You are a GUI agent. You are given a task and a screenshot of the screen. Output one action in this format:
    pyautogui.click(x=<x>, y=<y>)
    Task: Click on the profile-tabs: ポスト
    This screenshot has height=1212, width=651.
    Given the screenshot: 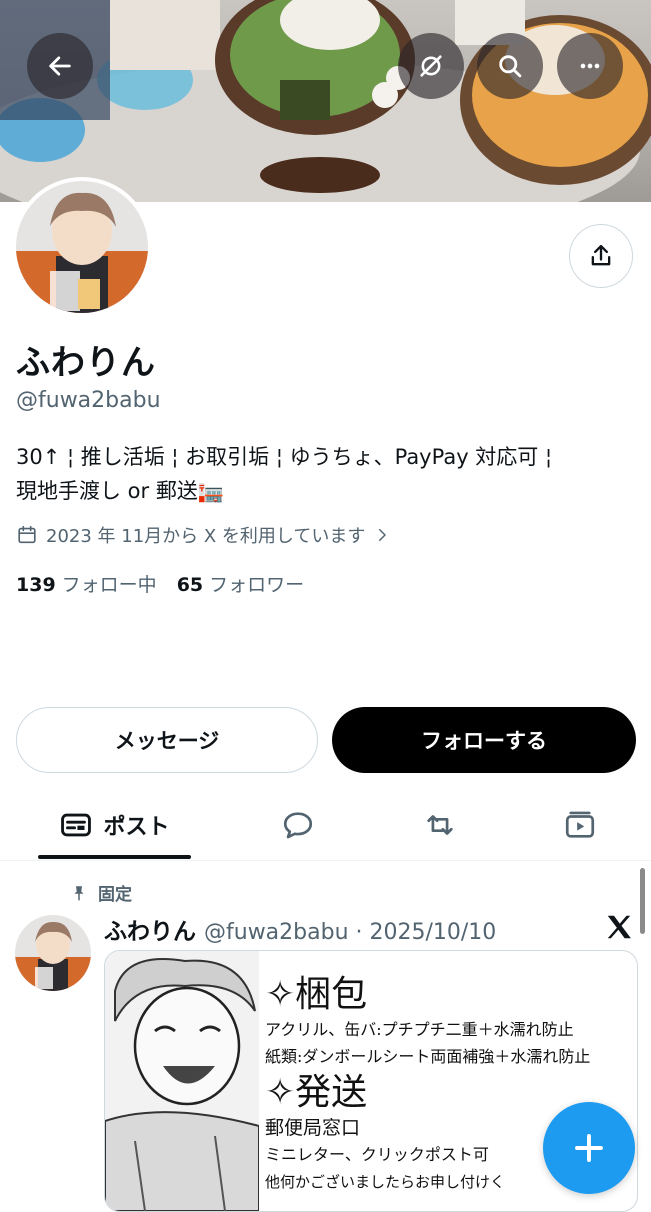 What is the action you would take?
    pyautogui.click(x=325, y=825)
    